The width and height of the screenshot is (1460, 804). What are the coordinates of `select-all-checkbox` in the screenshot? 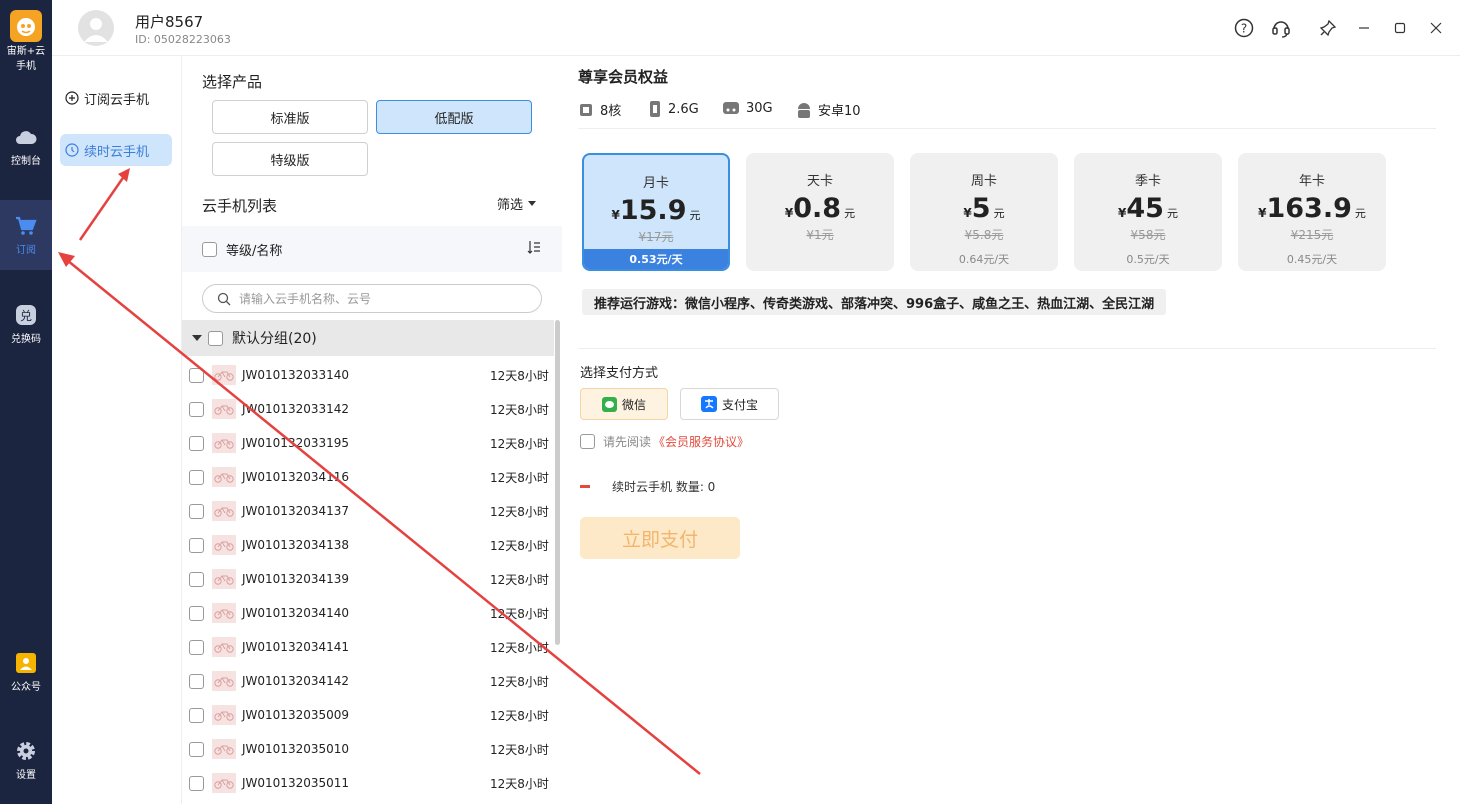 It's located at (209, 249).